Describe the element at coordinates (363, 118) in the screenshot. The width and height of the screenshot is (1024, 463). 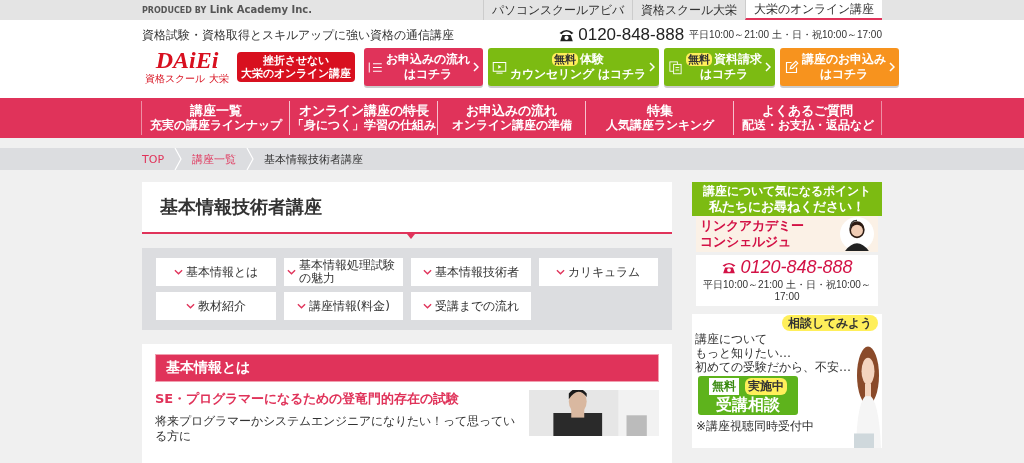
I see `nav-item: オンライン講座の特長 「身につく」学習の仕組み` at that location.